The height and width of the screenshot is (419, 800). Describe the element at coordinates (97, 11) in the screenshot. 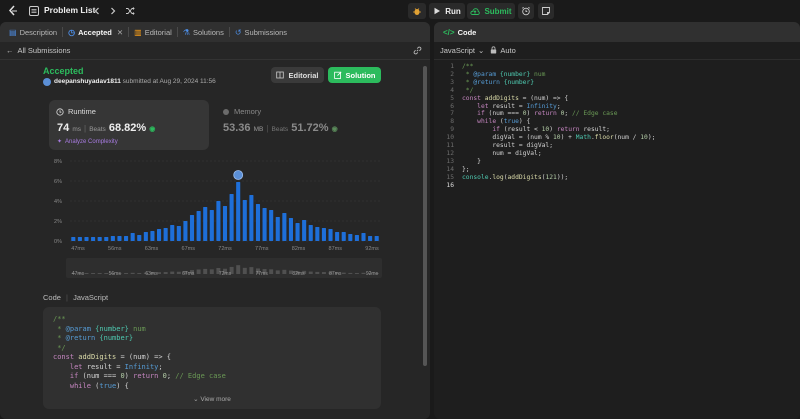

I see `prev-problem-icon` at that location.